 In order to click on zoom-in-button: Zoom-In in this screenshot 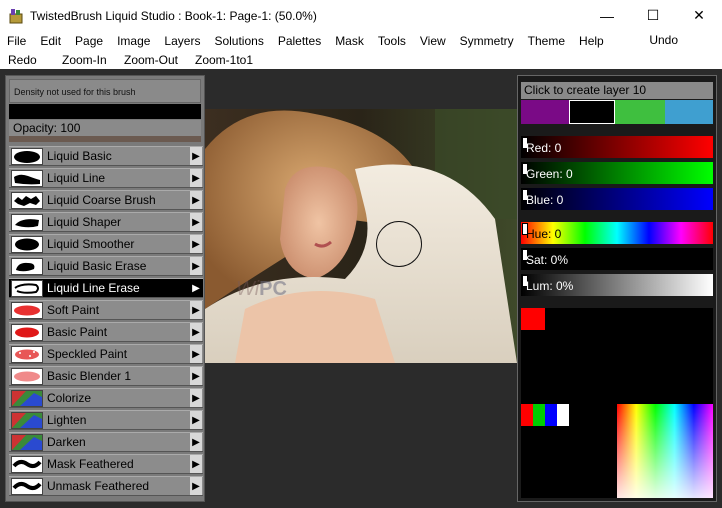, I will do `click(84, 60)`.